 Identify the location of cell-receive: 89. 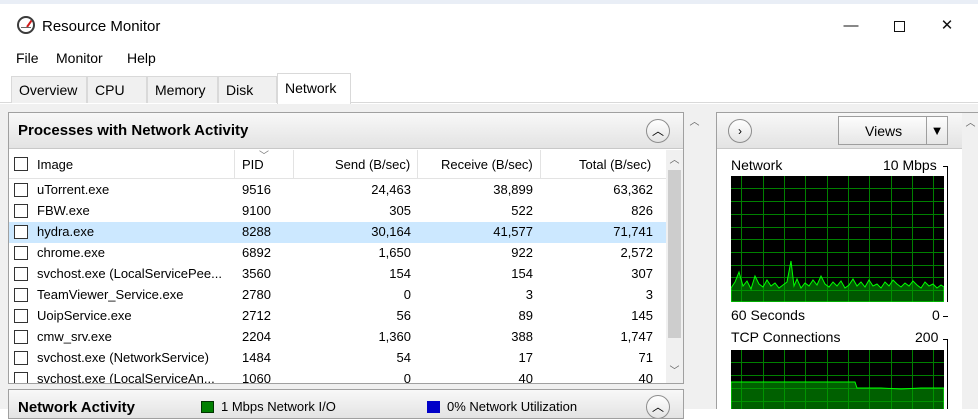
(525, 315).